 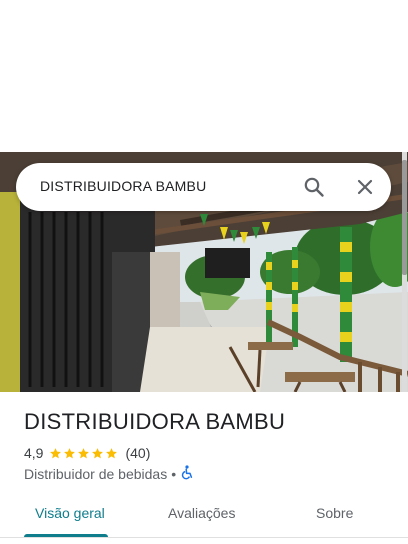 I want to click on star-rating, so click(x=84, y=453).